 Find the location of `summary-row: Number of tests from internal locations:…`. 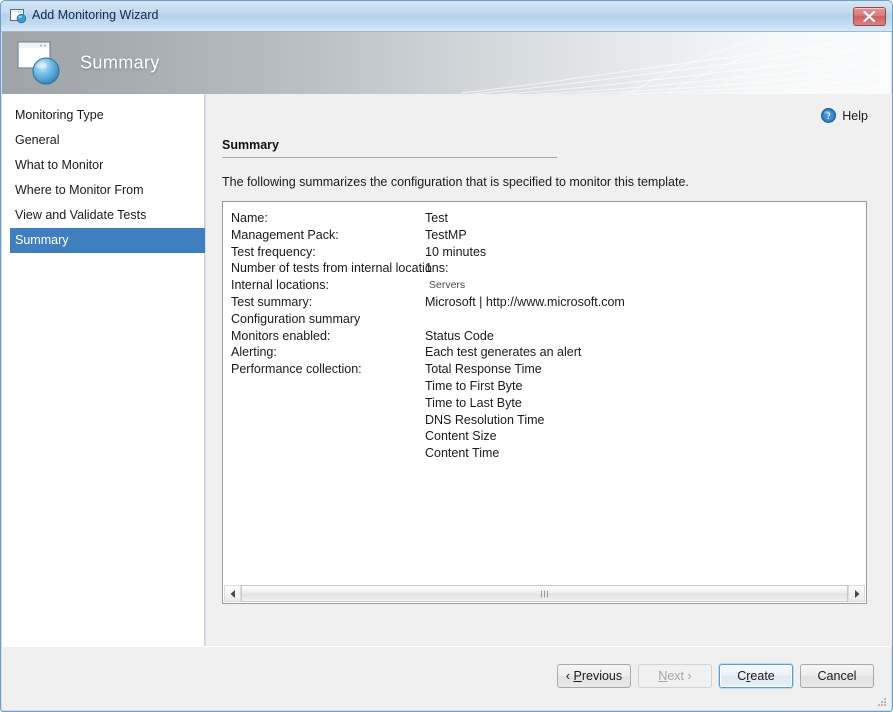

summary-row: Number of tests from internal locations:… is located at coordinates (548, 269).